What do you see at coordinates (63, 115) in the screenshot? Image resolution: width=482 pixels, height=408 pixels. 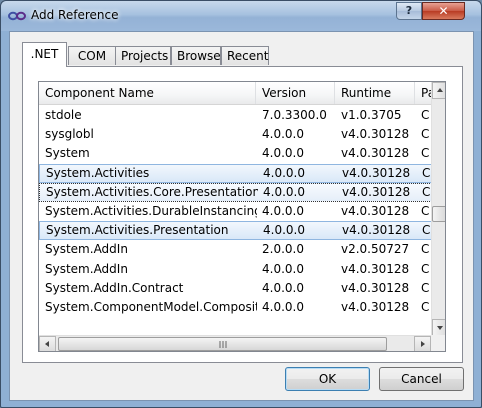 I see `cell-component-name: stdole` at bounding box center [63, 115].